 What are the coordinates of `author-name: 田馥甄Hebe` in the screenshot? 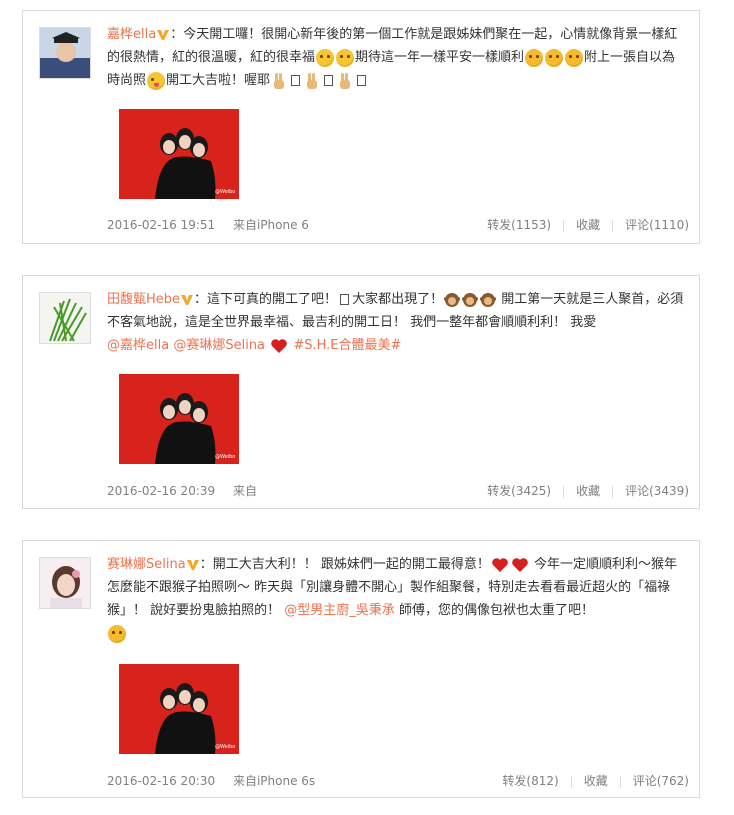 It's located at (143, 299).